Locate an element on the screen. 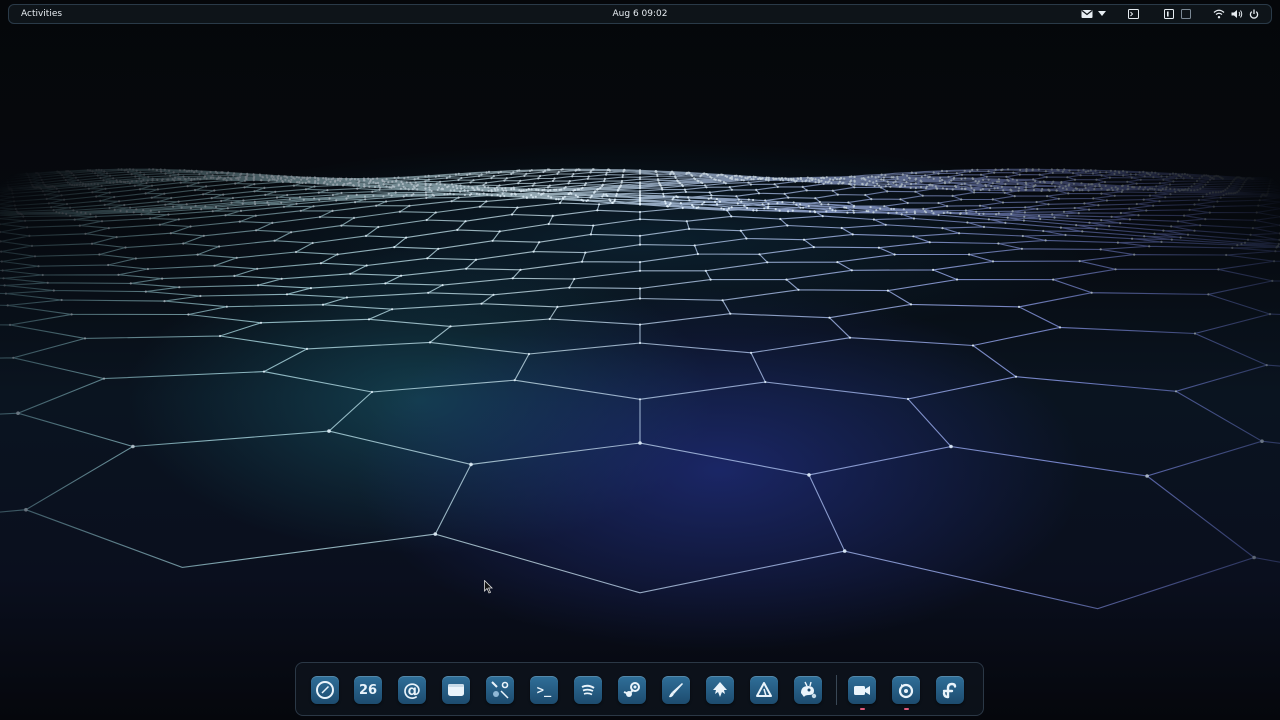 The width and height of the screenshot is (1280, 720). system-menu is located at coordinates (1236, 14).